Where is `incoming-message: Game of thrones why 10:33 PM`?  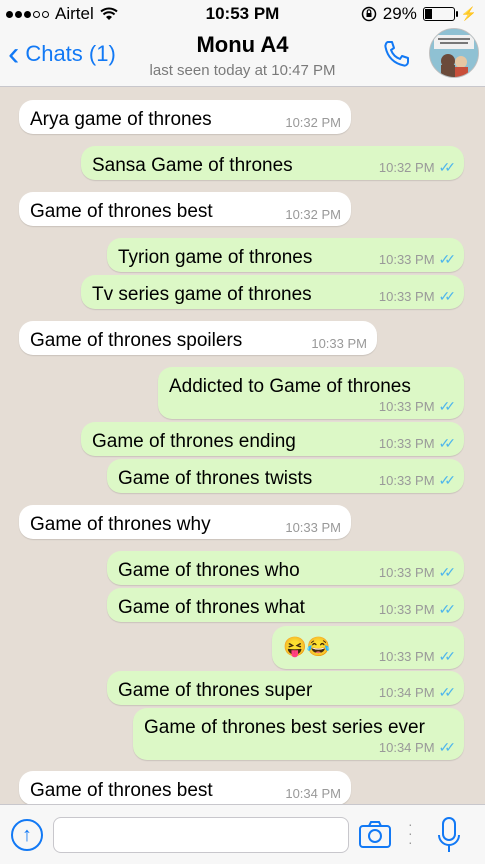 incoming-message: Game of thrones why 10:33 PM is located at coordinates (185, 522).